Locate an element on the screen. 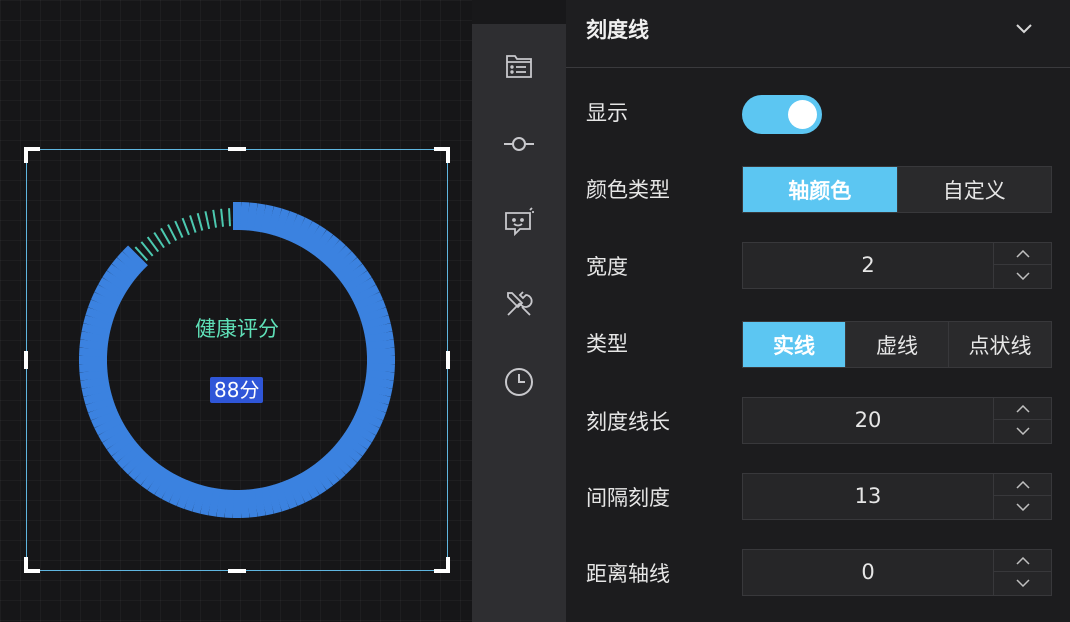  color-type-custom-button: 自定义 is located at coordinates (975, 189).